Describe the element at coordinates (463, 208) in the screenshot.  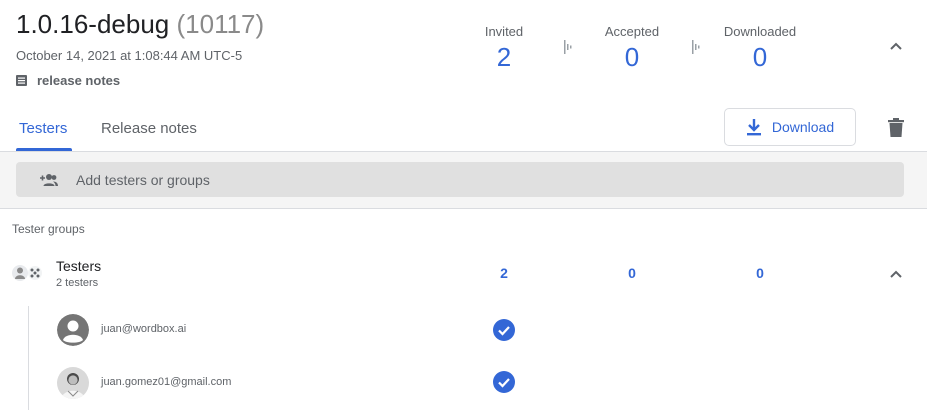
I see `section-divider` at that location.